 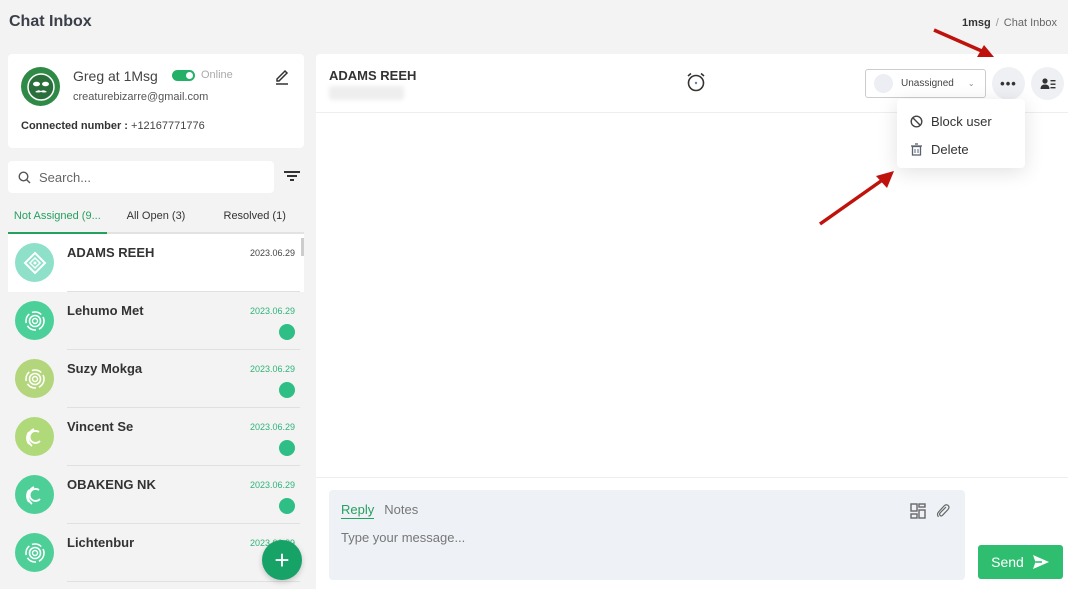 I want to click on snooze-button, so click(x=696, y=82).